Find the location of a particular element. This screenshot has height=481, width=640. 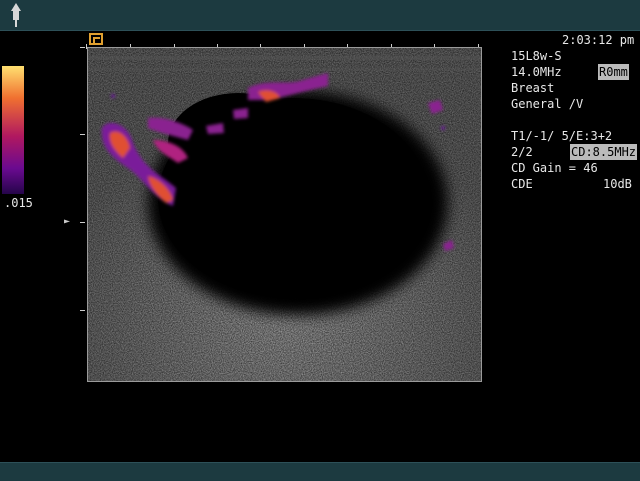

probe-icon is located at coordinates (16, 15).